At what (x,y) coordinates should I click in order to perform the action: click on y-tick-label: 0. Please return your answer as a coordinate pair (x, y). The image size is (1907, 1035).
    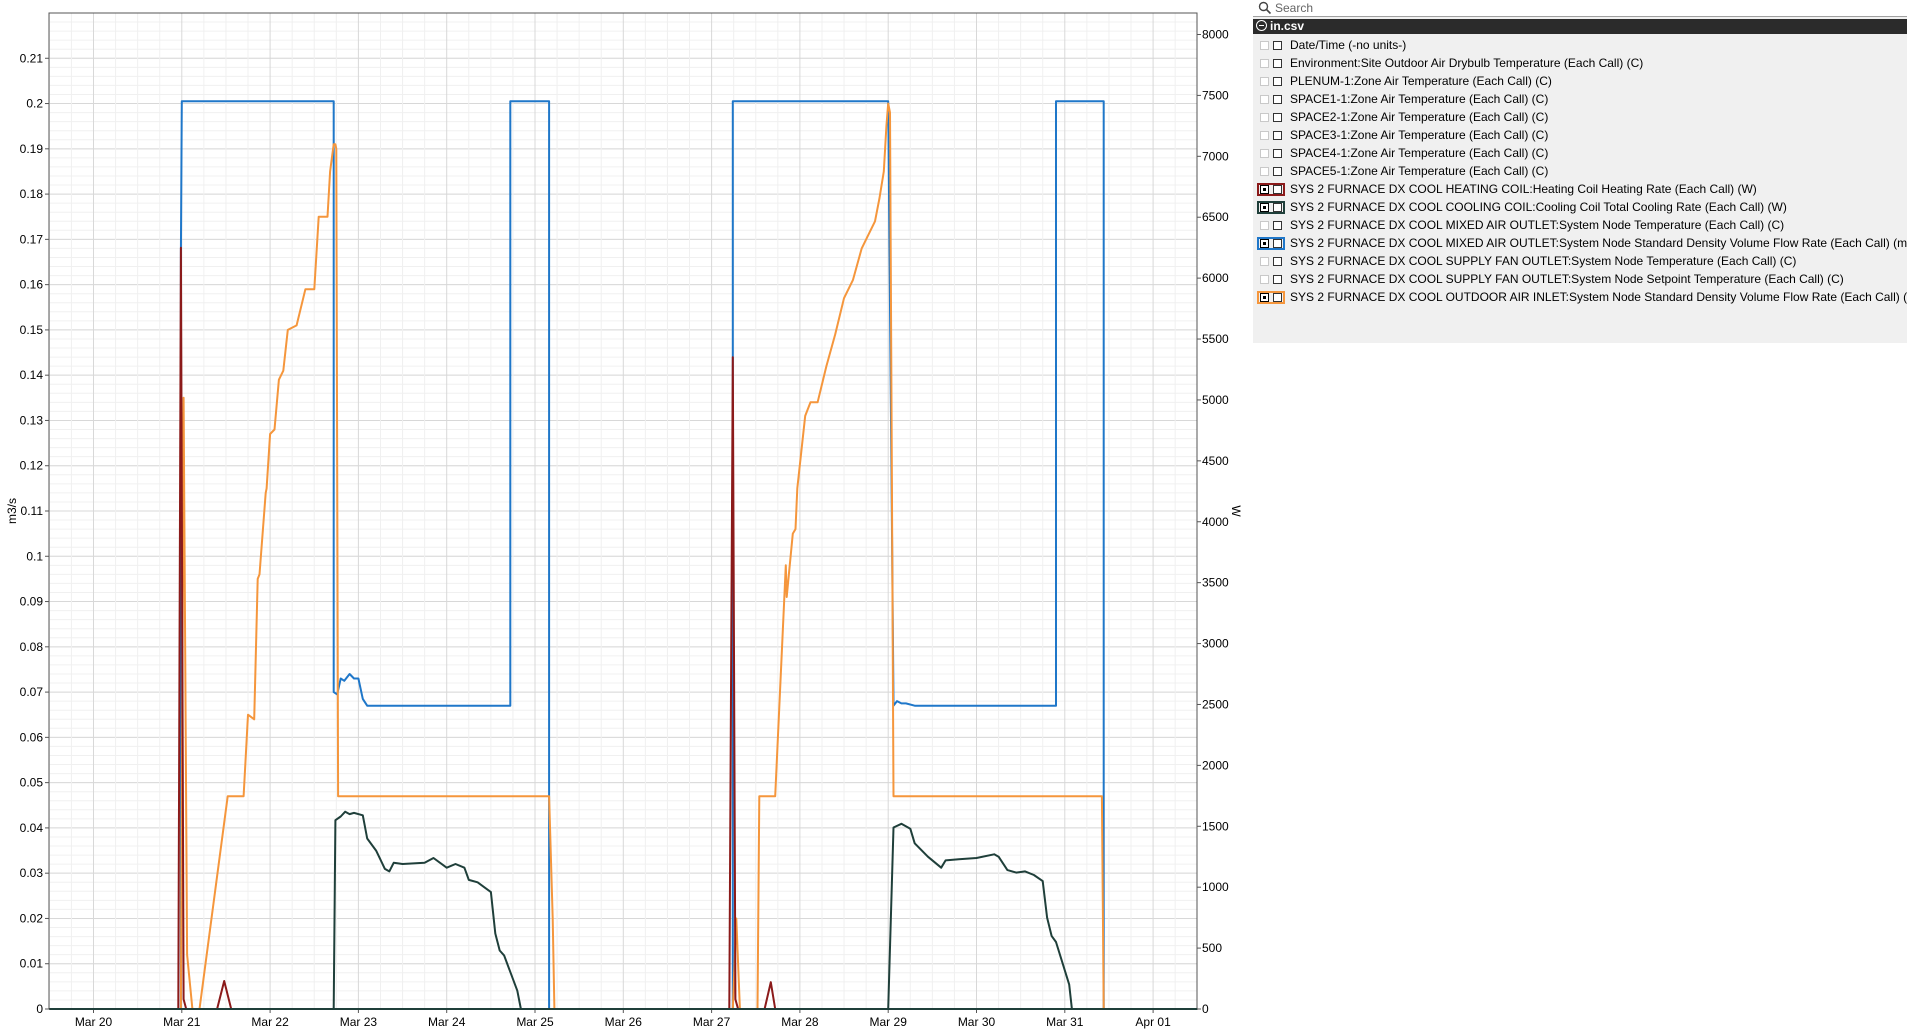
    Looking at the image, I should click on (39, 1009).